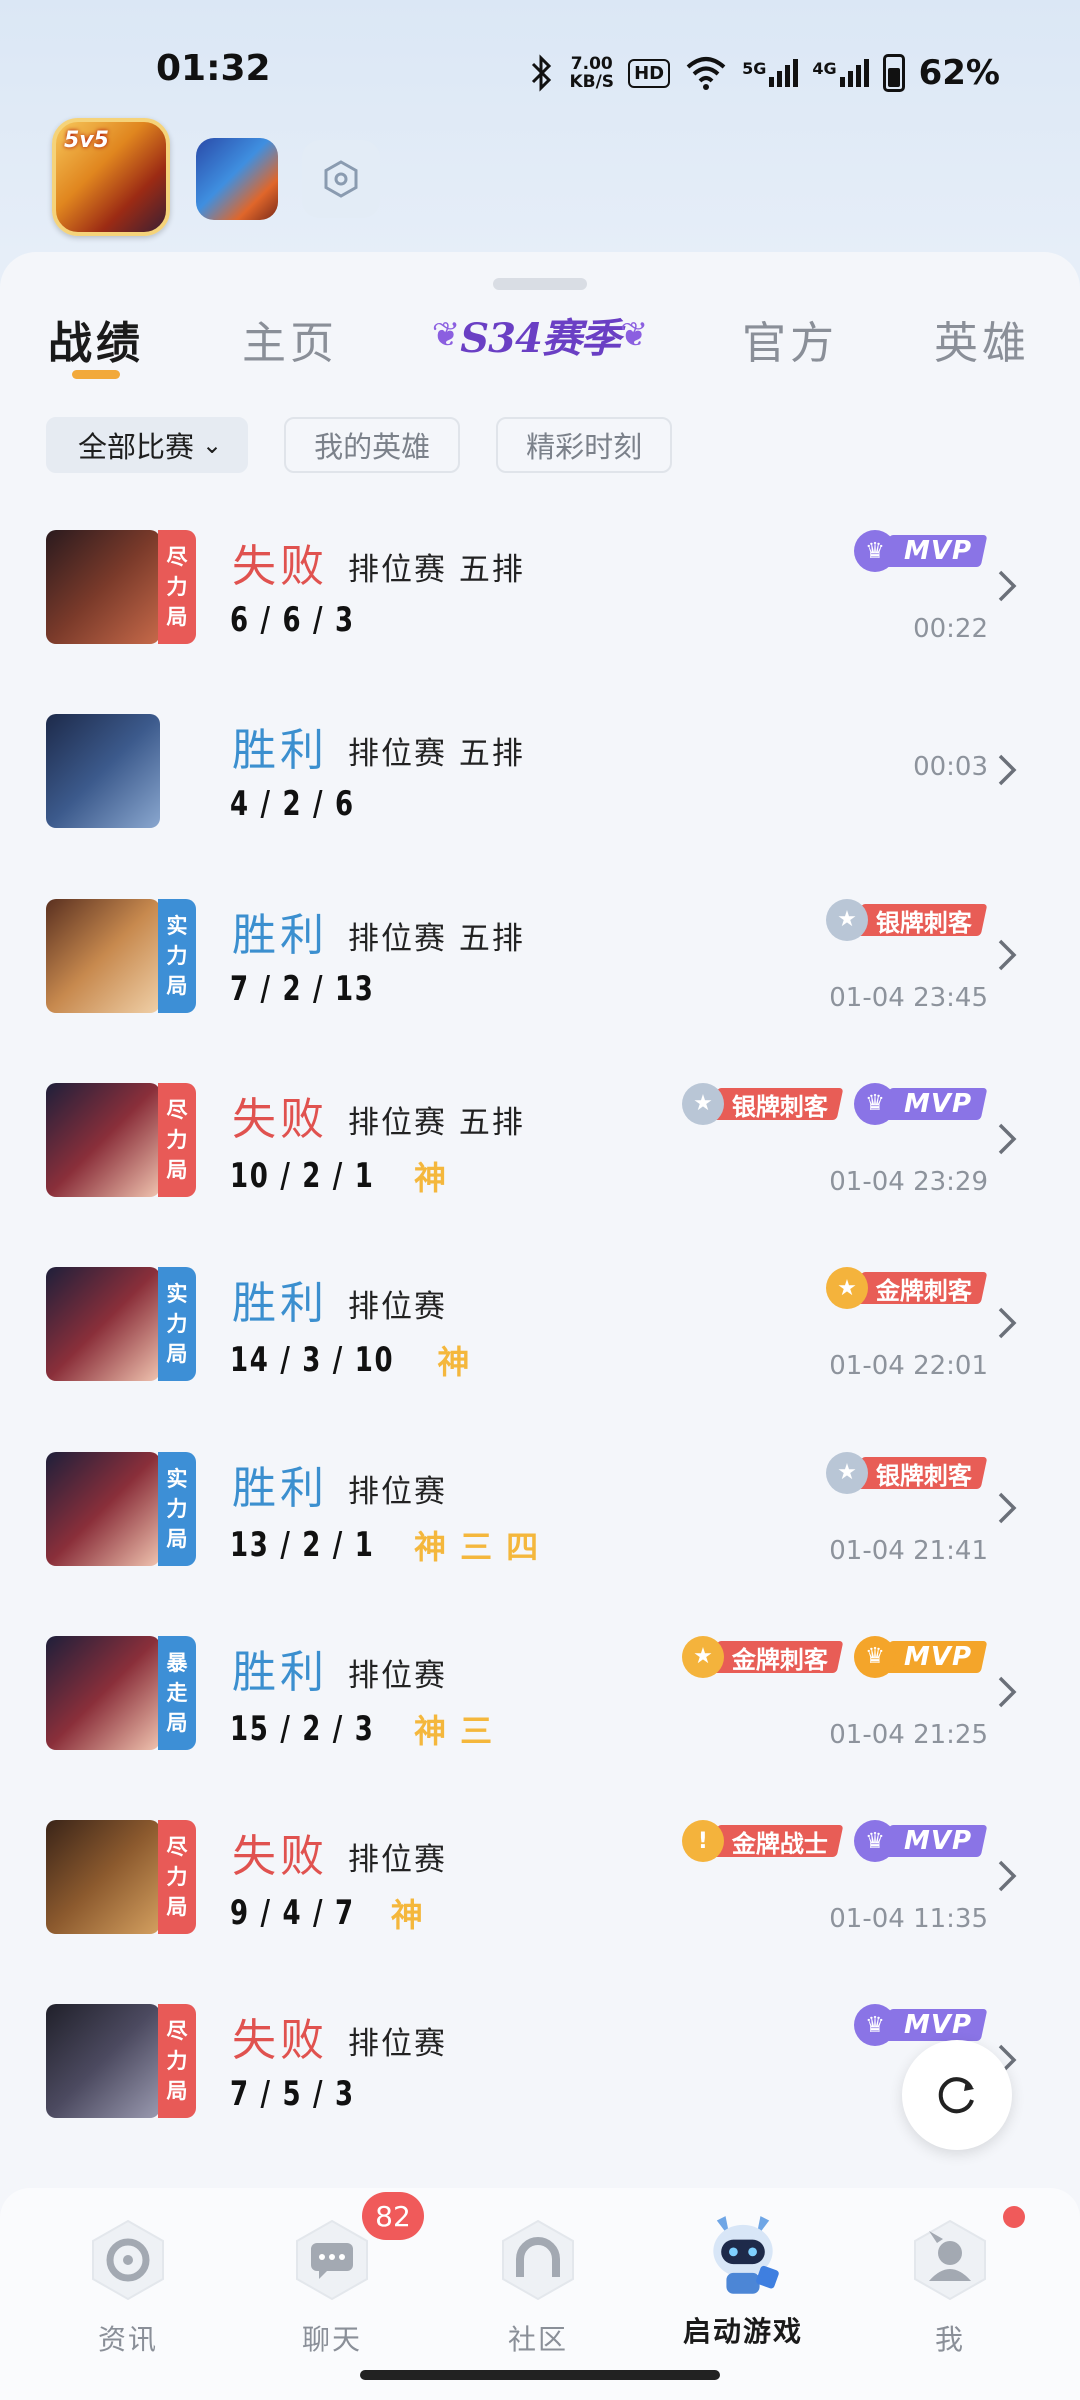 This screenshot has height=2400, width=1080. I want to click on community-icon, so click(538, 2260).